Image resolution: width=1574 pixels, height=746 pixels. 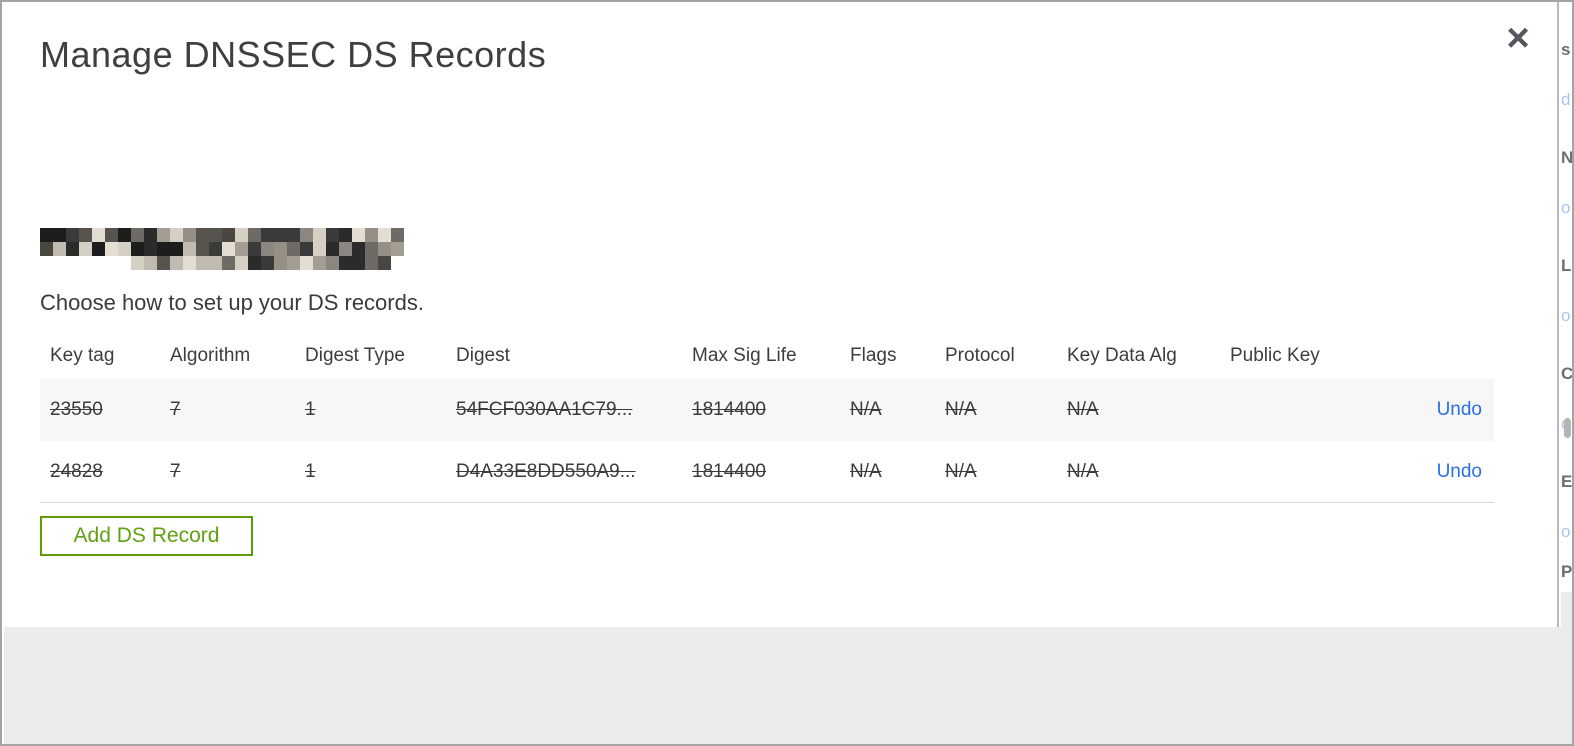 I want to click on background-page-strip: sdNoLoCoEoP, so click(x=1566, y=373).